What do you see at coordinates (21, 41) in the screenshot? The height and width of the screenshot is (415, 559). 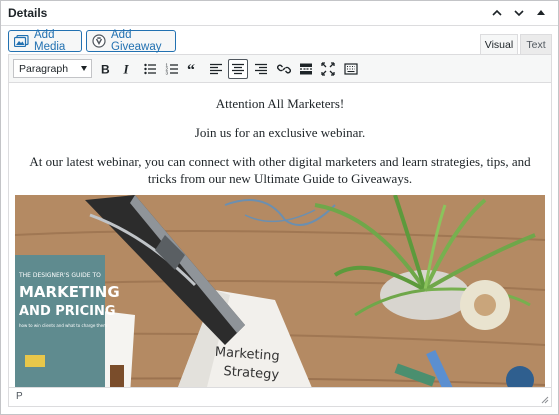 I see `add-media-icon` at bounding box center [21, 41].